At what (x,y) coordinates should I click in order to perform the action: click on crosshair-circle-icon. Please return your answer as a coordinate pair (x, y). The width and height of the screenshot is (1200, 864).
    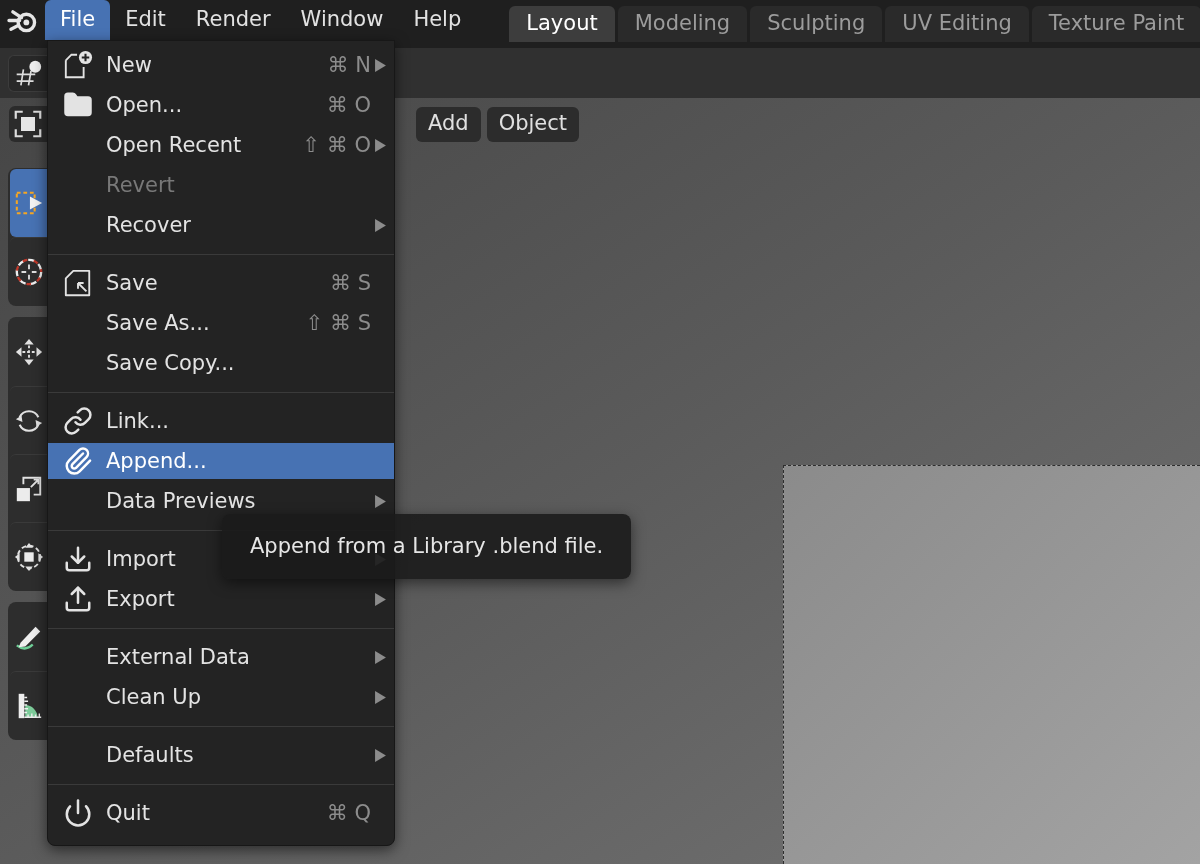
    Looking at the image, I should click on (28, 271).